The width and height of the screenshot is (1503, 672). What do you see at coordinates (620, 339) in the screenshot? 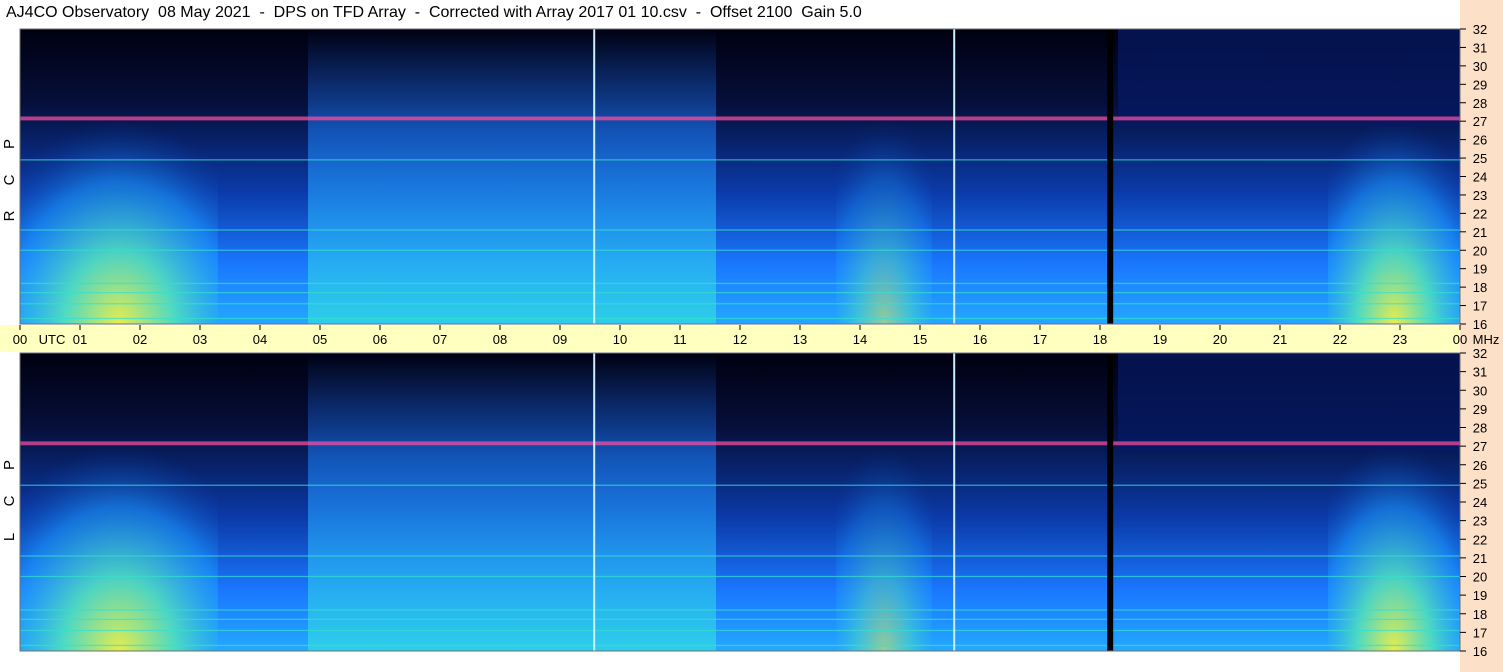
I see `time-tick-label: 10` at bounding box center [620, 339].